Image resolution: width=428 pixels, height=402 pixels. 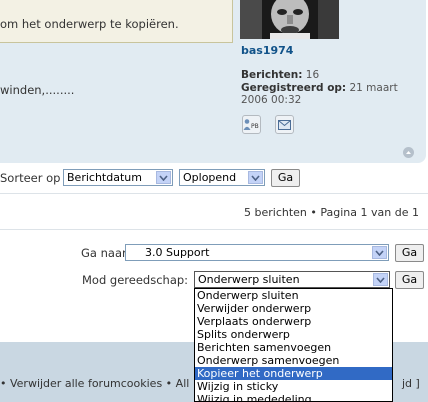 What do you see at coordinates (293, 295) in the screenshot?
I see `dropdown-option: Onderwerp sluiten` at bounding box center [293, 295].